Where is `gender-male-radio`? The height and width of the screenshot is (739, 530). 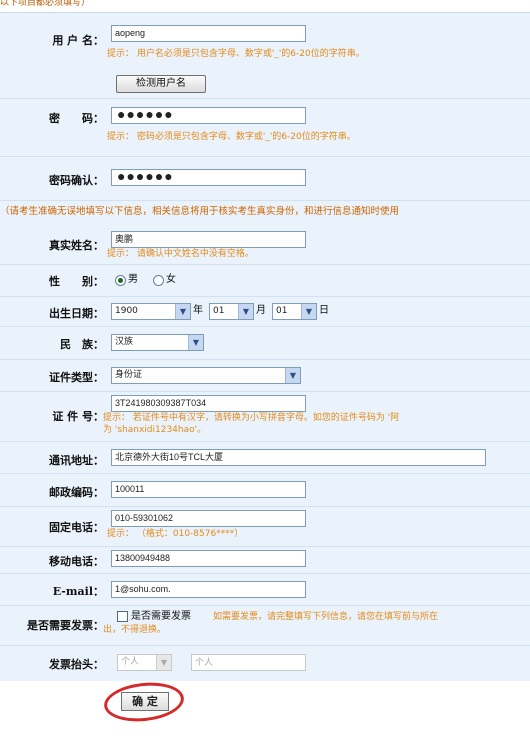 gender-male-radio is located at coordinates (120, 280).